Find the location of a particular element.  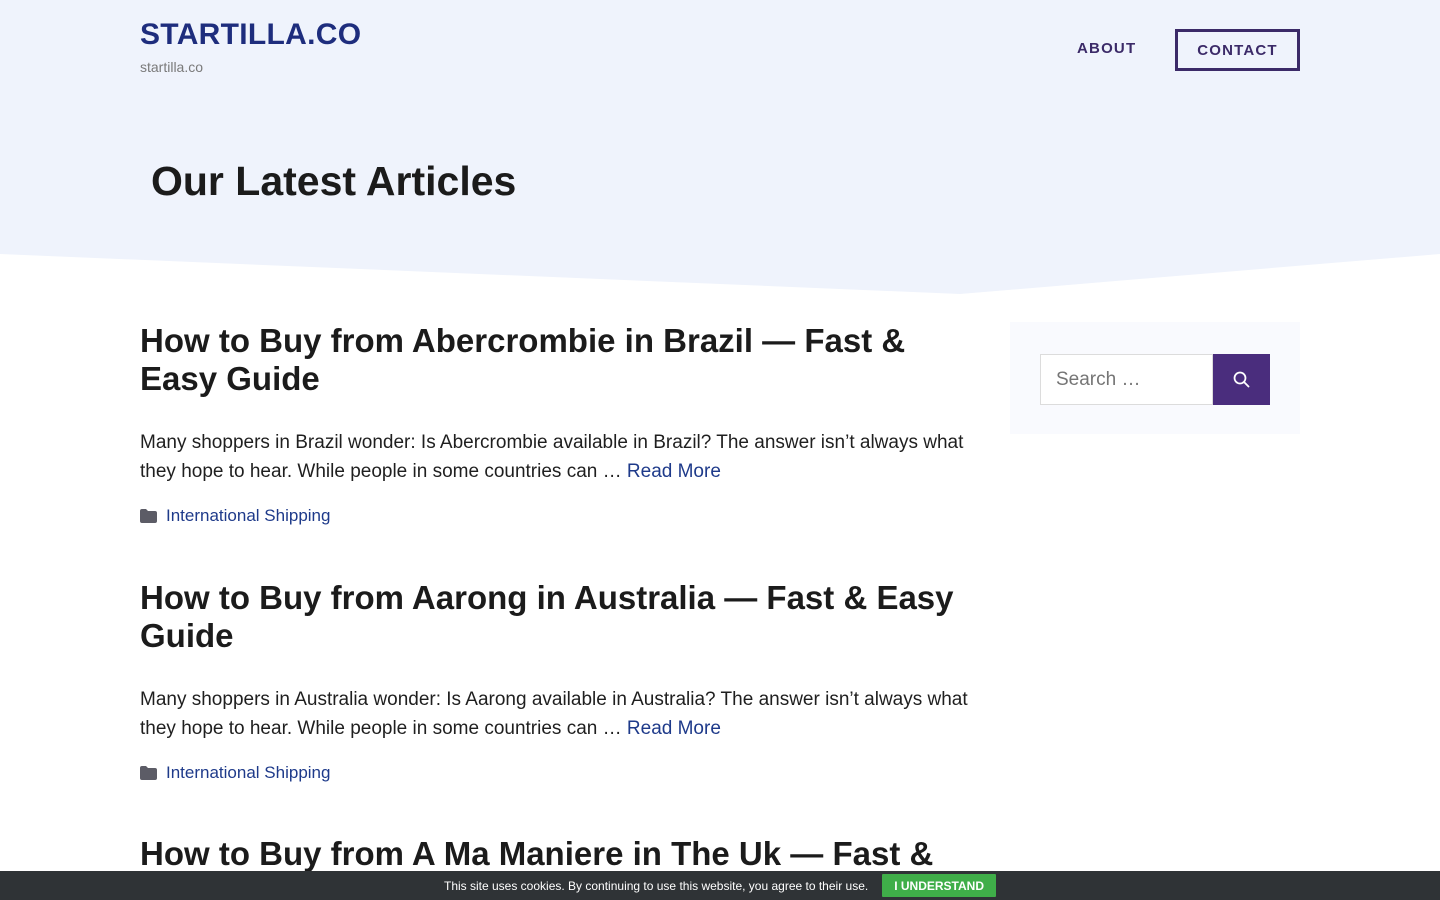

site-header: STARTILLA.CO startilla.co ABOUT CONTACT is located at coordinates (720, 50).